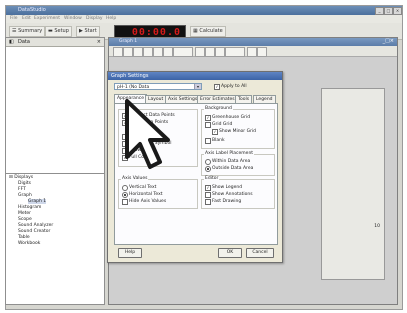 This screenshot has height=313, width=407. I want to click on cancel-button: Cancel, so click(260, 253).